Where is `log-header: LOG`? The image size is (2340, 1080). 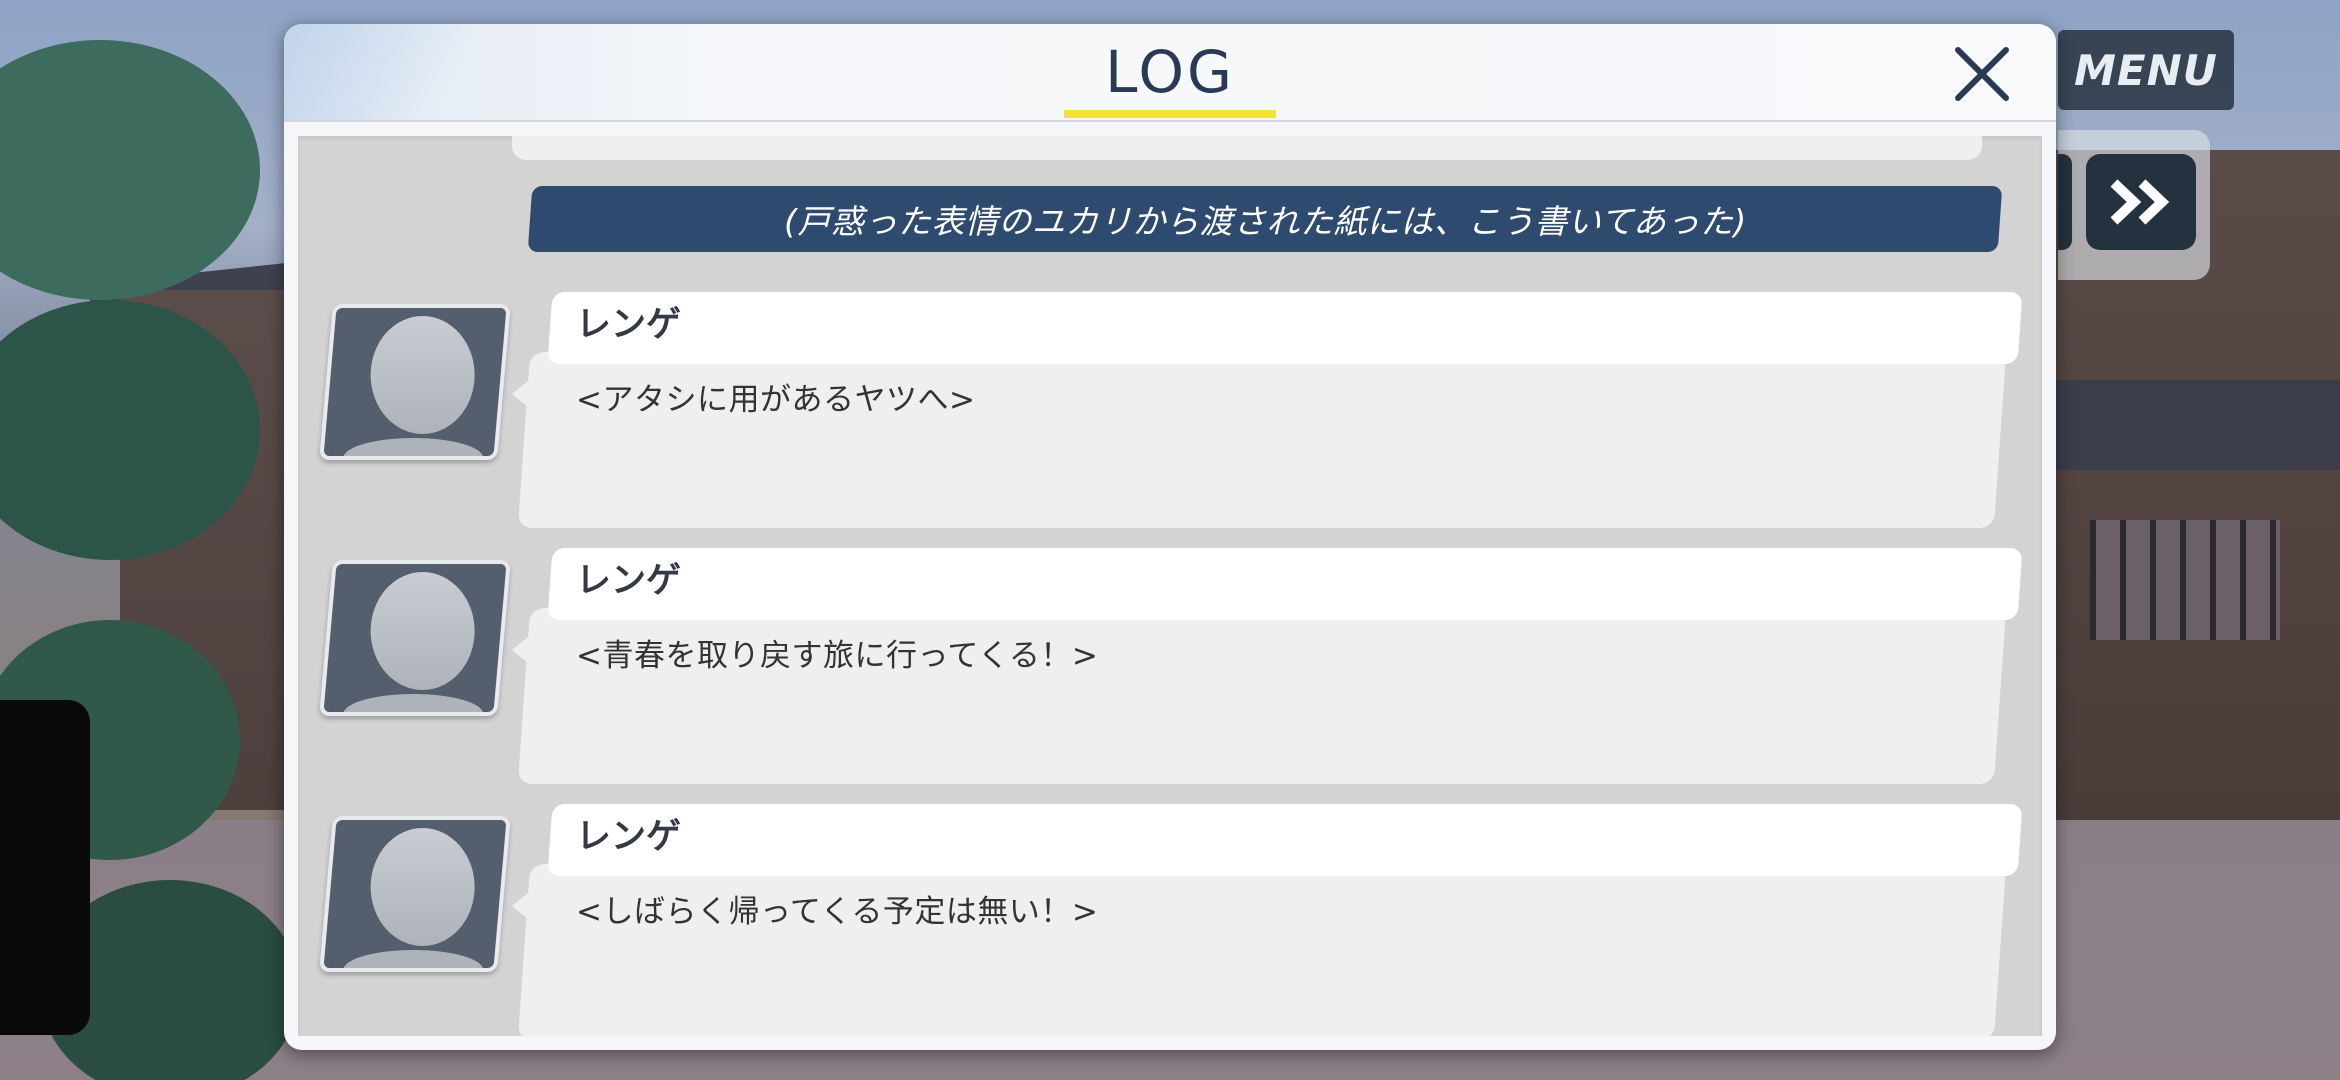
log-header: LOG is located at coordinates (1170, 73).